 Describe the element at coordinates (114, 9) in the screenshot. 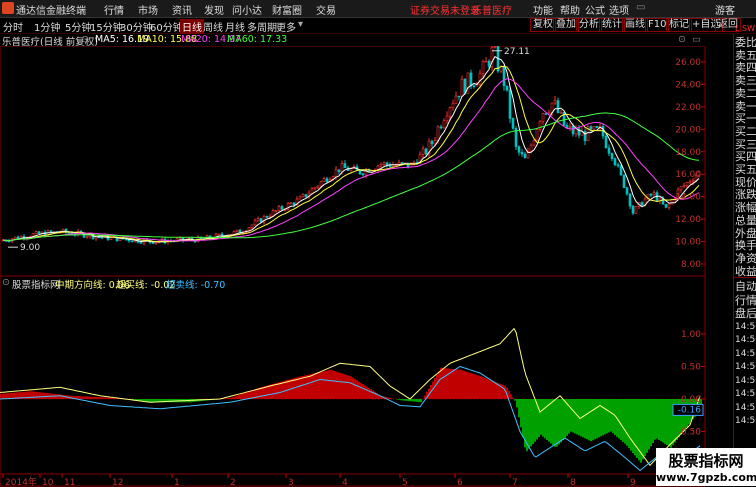

I see `menu-item-quotes: 行情` at that location.